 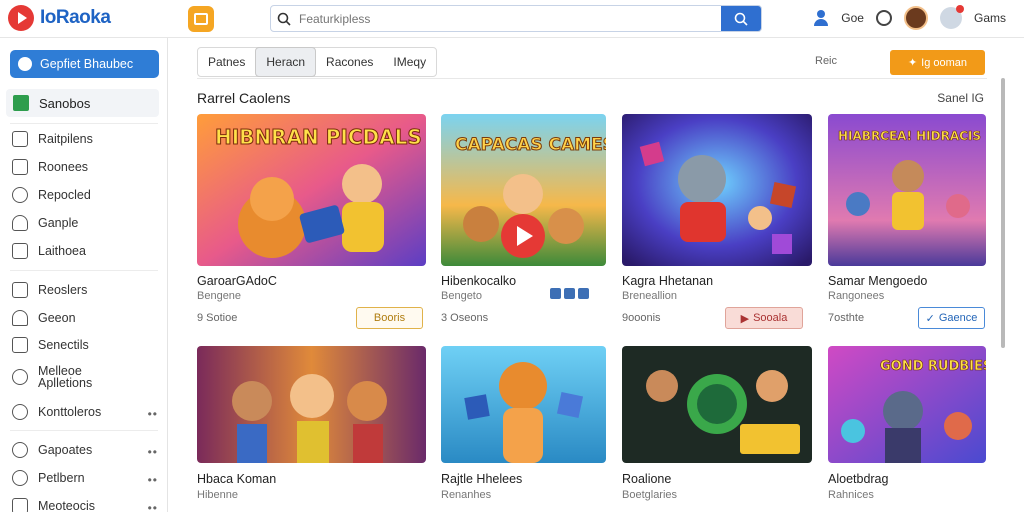 What do you see at coordinates (907, 190) in the screenshot?
I see `game-thumbnail: HIABRCEA! HIDRACIS` at bounding box center [907, 190].